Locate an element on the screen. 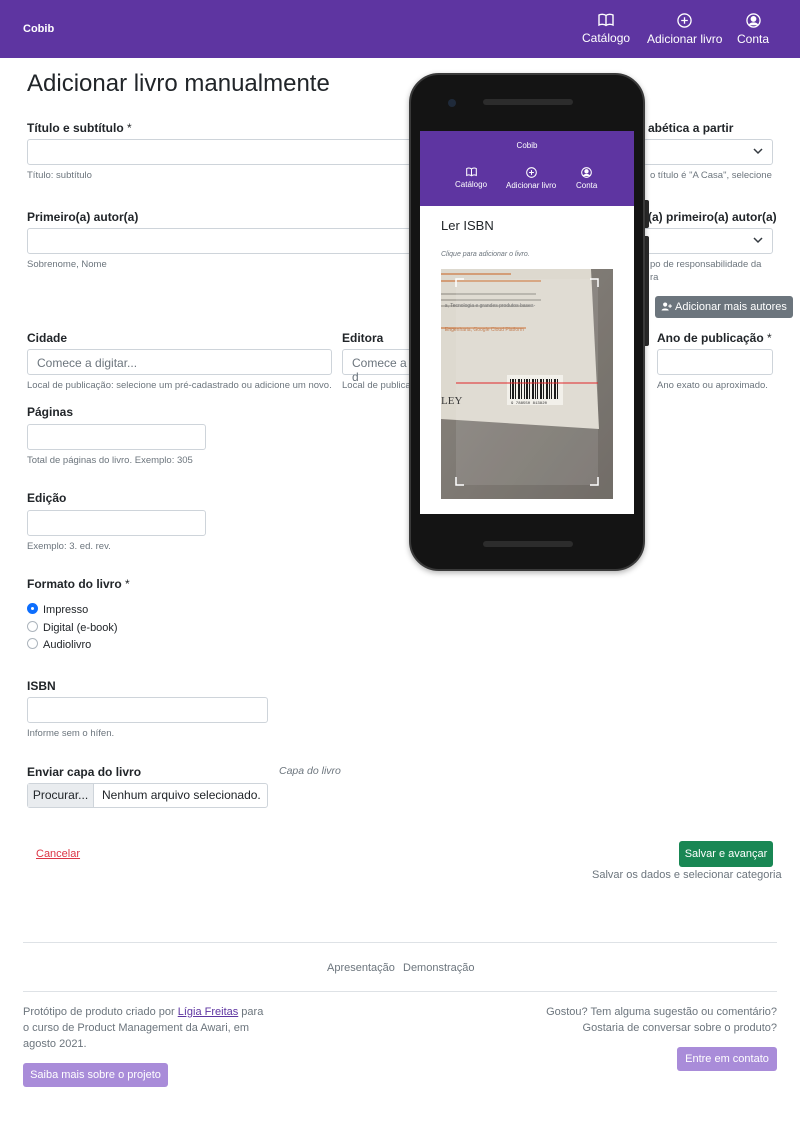 Image resolution: width=800 pixels, height=1126 pixels. scan-publisher-text: LEY is located at coordinates (451, 401).